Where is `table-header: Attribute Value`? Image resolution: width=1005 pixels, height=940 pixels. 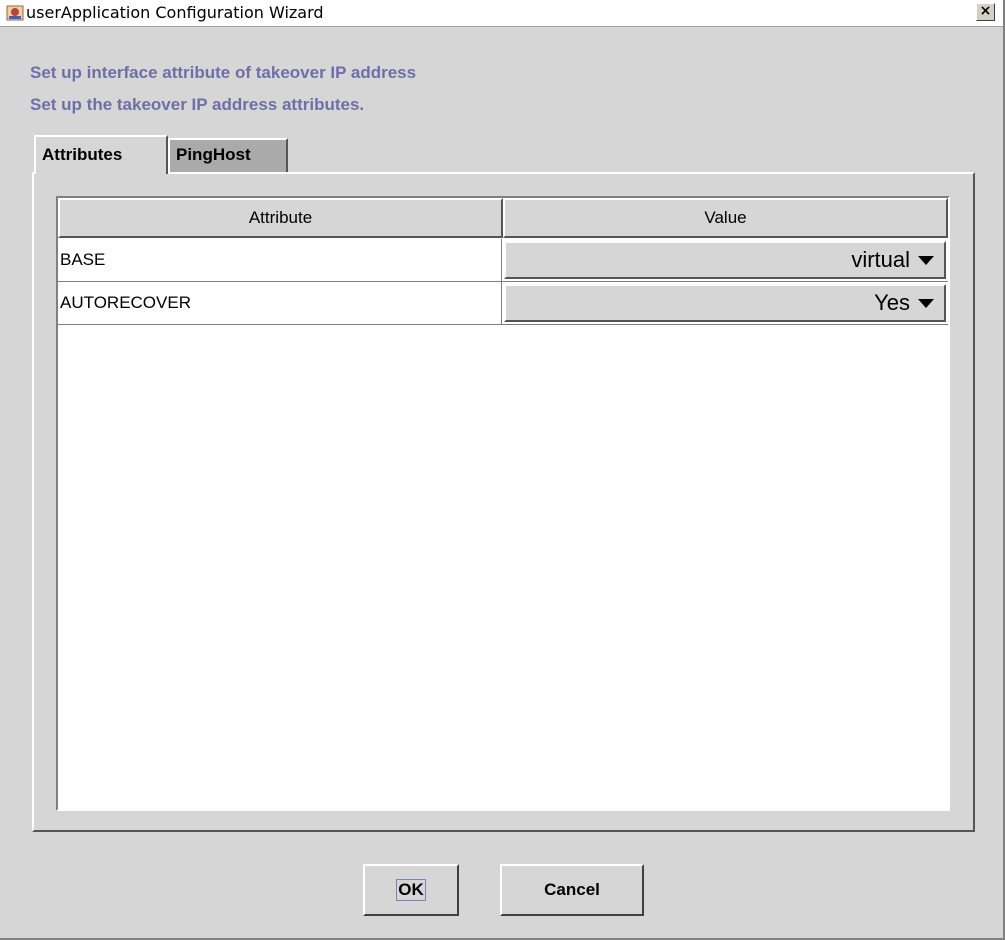
table-header: Attribute Value is located at coordinates (503, 218).